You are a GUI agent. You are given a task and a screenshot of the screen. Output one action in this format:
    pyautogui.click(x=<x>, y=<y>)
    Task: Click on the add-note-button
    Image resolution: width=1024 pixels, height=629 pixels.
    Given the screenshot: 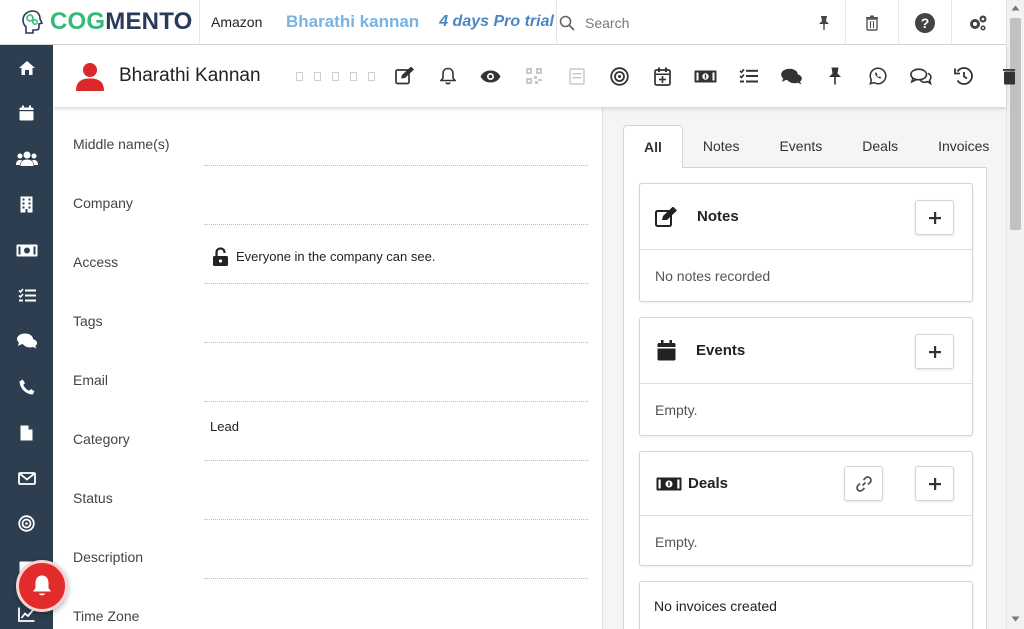 What is the action you would take?
    pyautogui.click(x=934, y=217)
    